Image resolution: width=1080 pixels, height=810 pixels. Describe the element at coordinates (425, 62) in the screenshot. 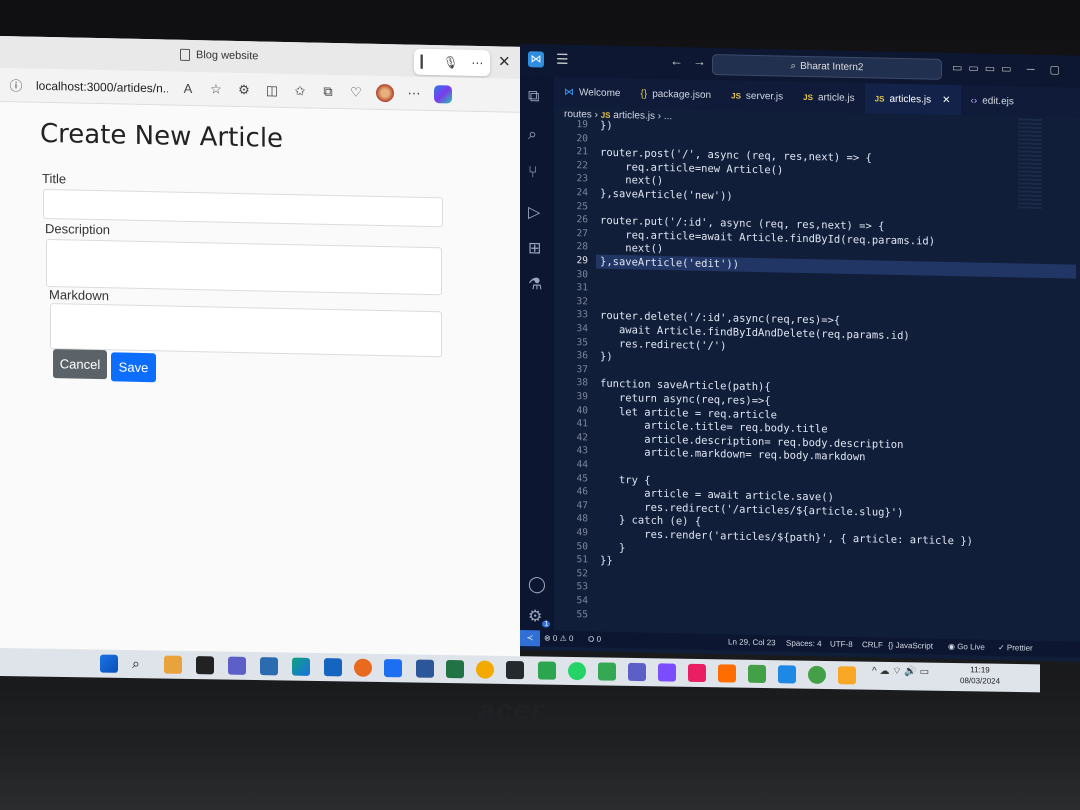

I see `drag-handle-icon: ▎` at that location.